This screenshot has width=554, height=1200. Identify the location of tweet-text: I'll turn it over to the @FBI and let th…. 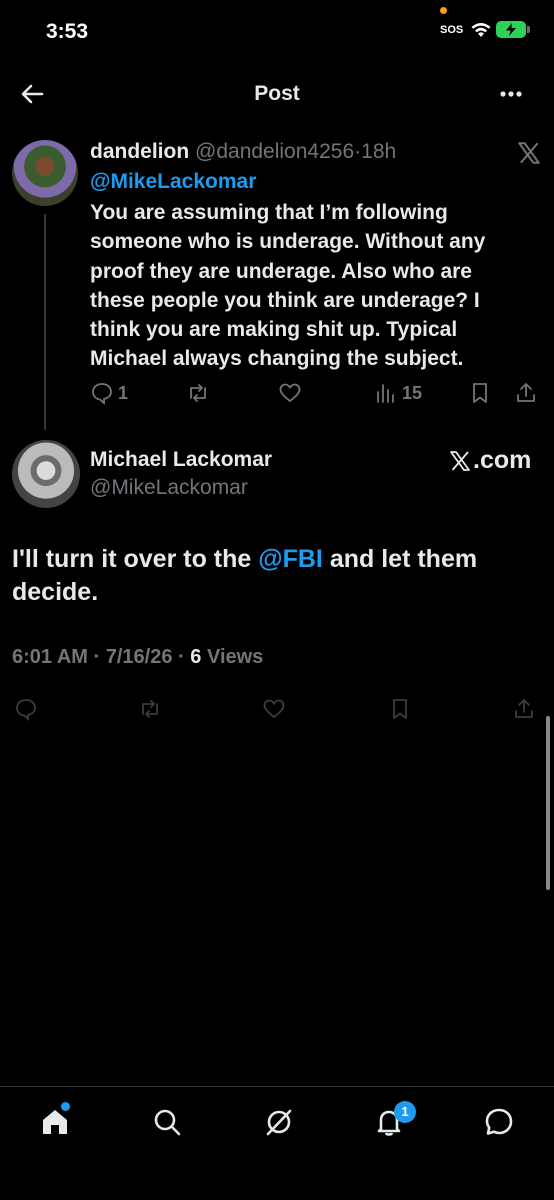
(272, 576).